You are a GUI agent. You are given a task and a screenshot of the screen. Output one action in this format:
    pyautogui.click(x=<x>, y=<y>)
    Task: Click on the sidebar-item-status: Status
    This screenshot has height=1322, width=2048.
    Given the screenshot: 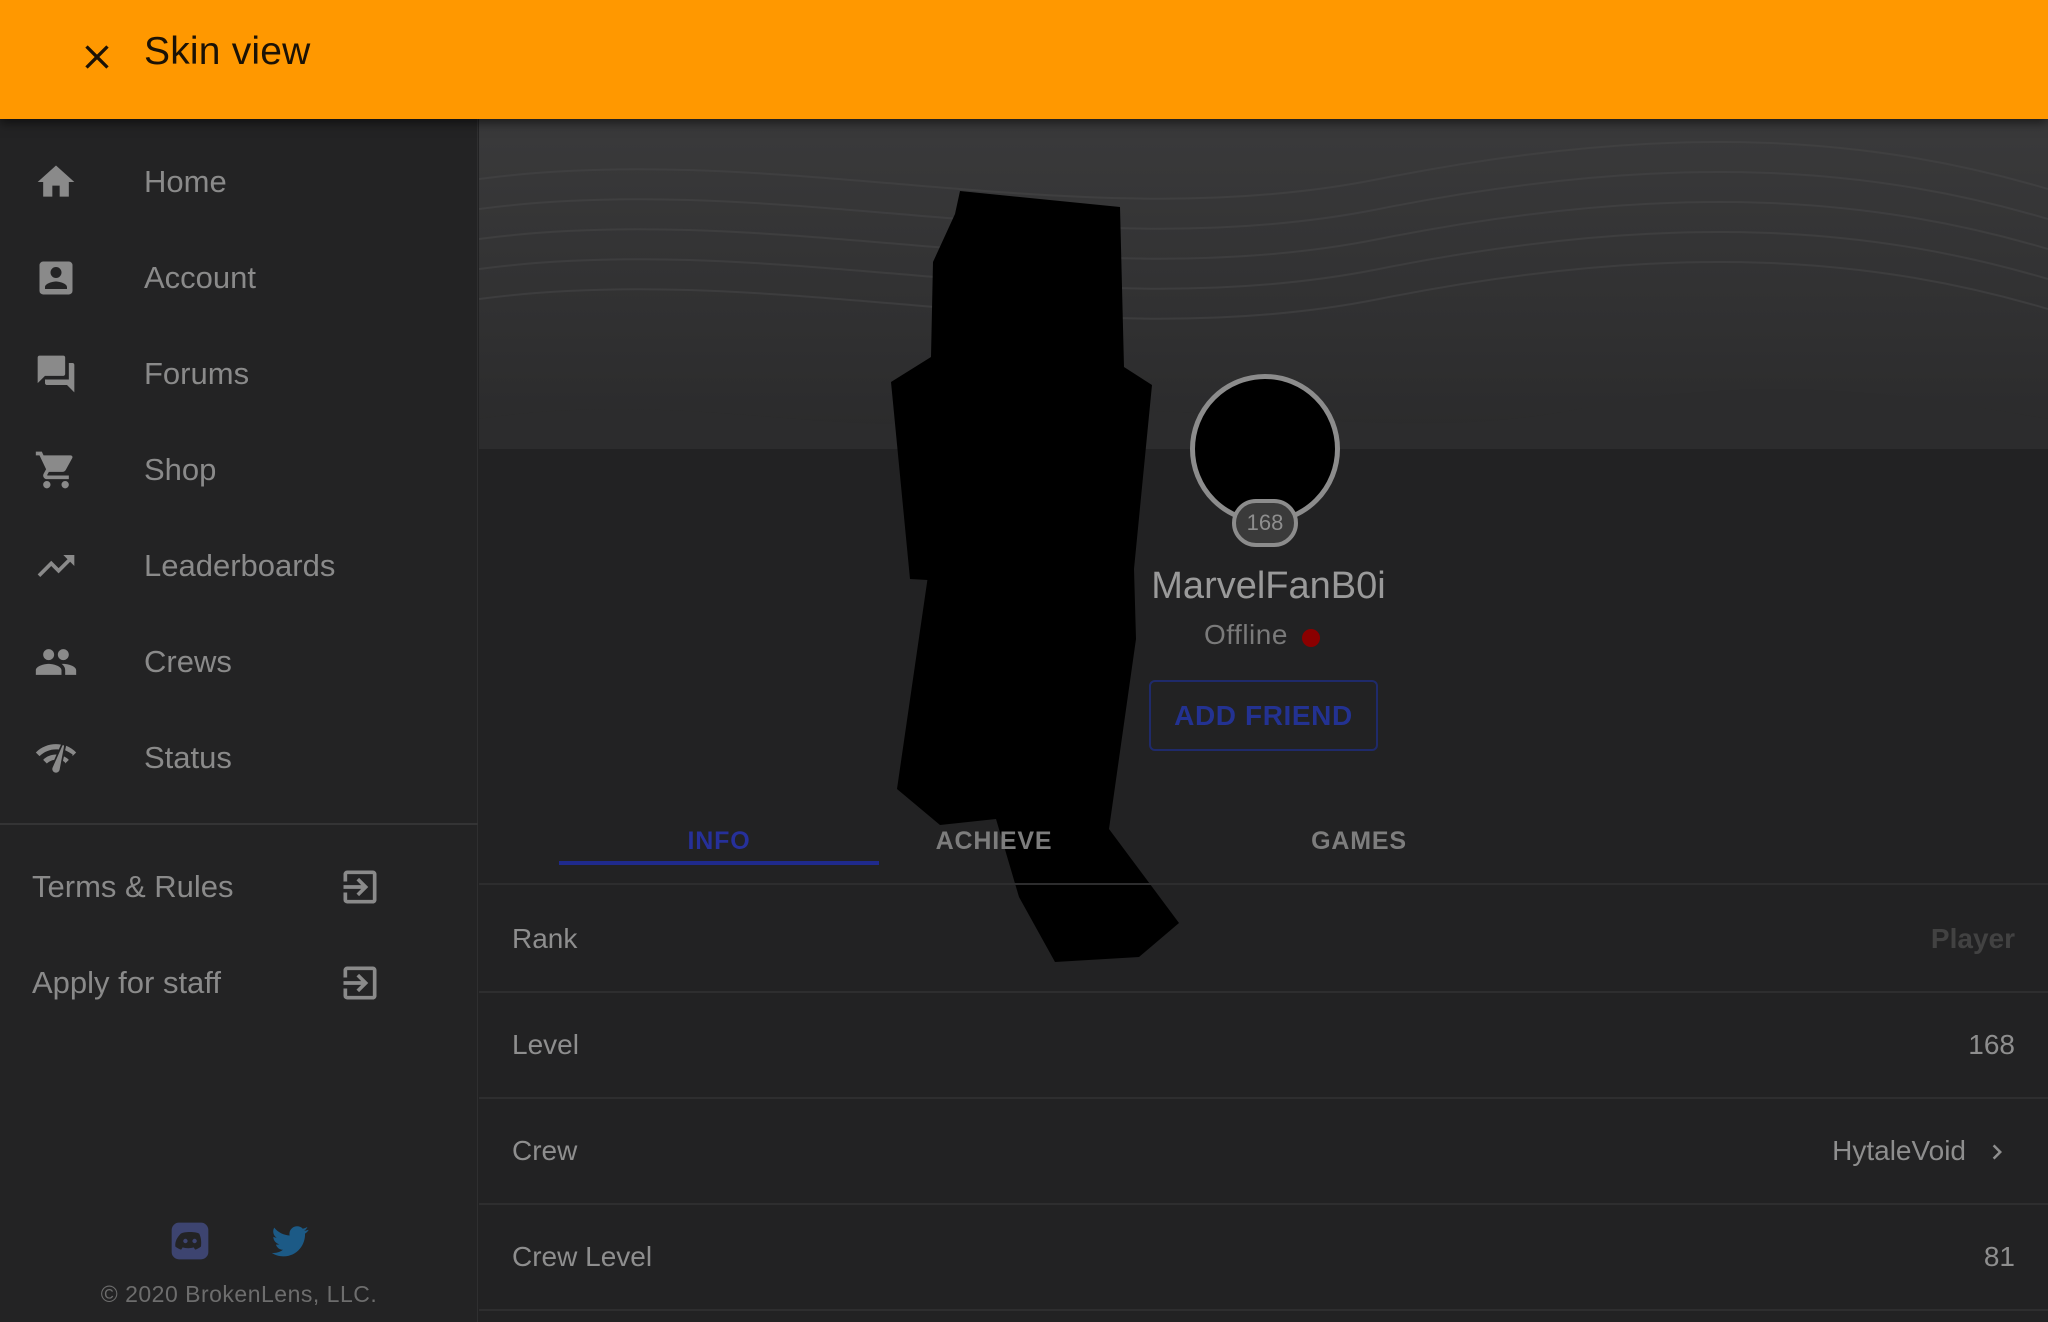 What is the action you would take?
    pyautogui.click(x=239, y=758)
    